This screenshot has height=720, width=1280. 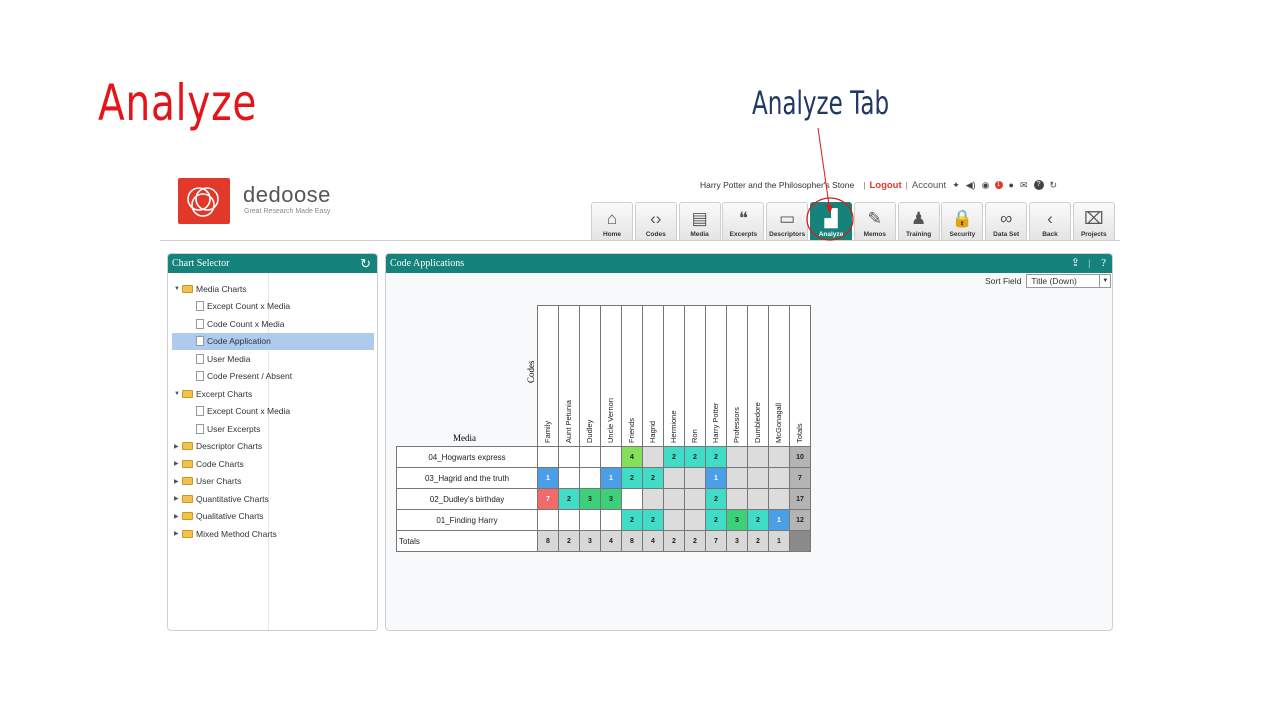 I want to click on tab-training: ♟ Training, so click(x=918, y=221).